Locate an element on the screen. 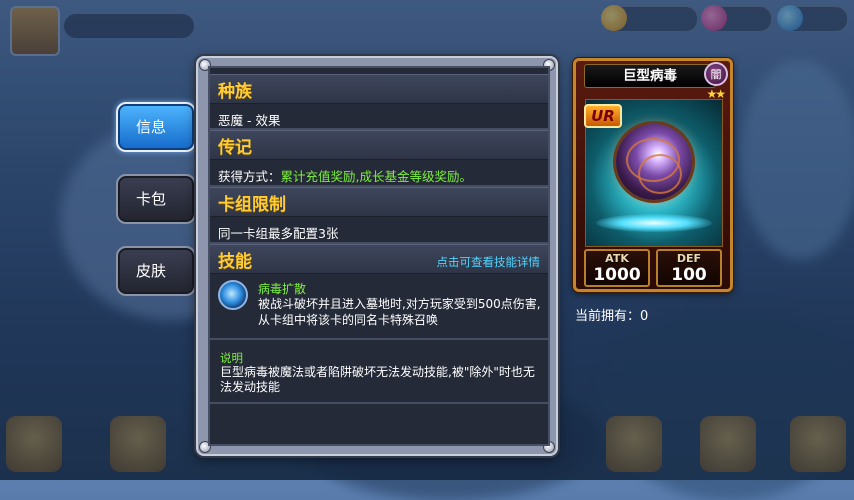  virus-skill-icon is located at coordinates (233, 295).